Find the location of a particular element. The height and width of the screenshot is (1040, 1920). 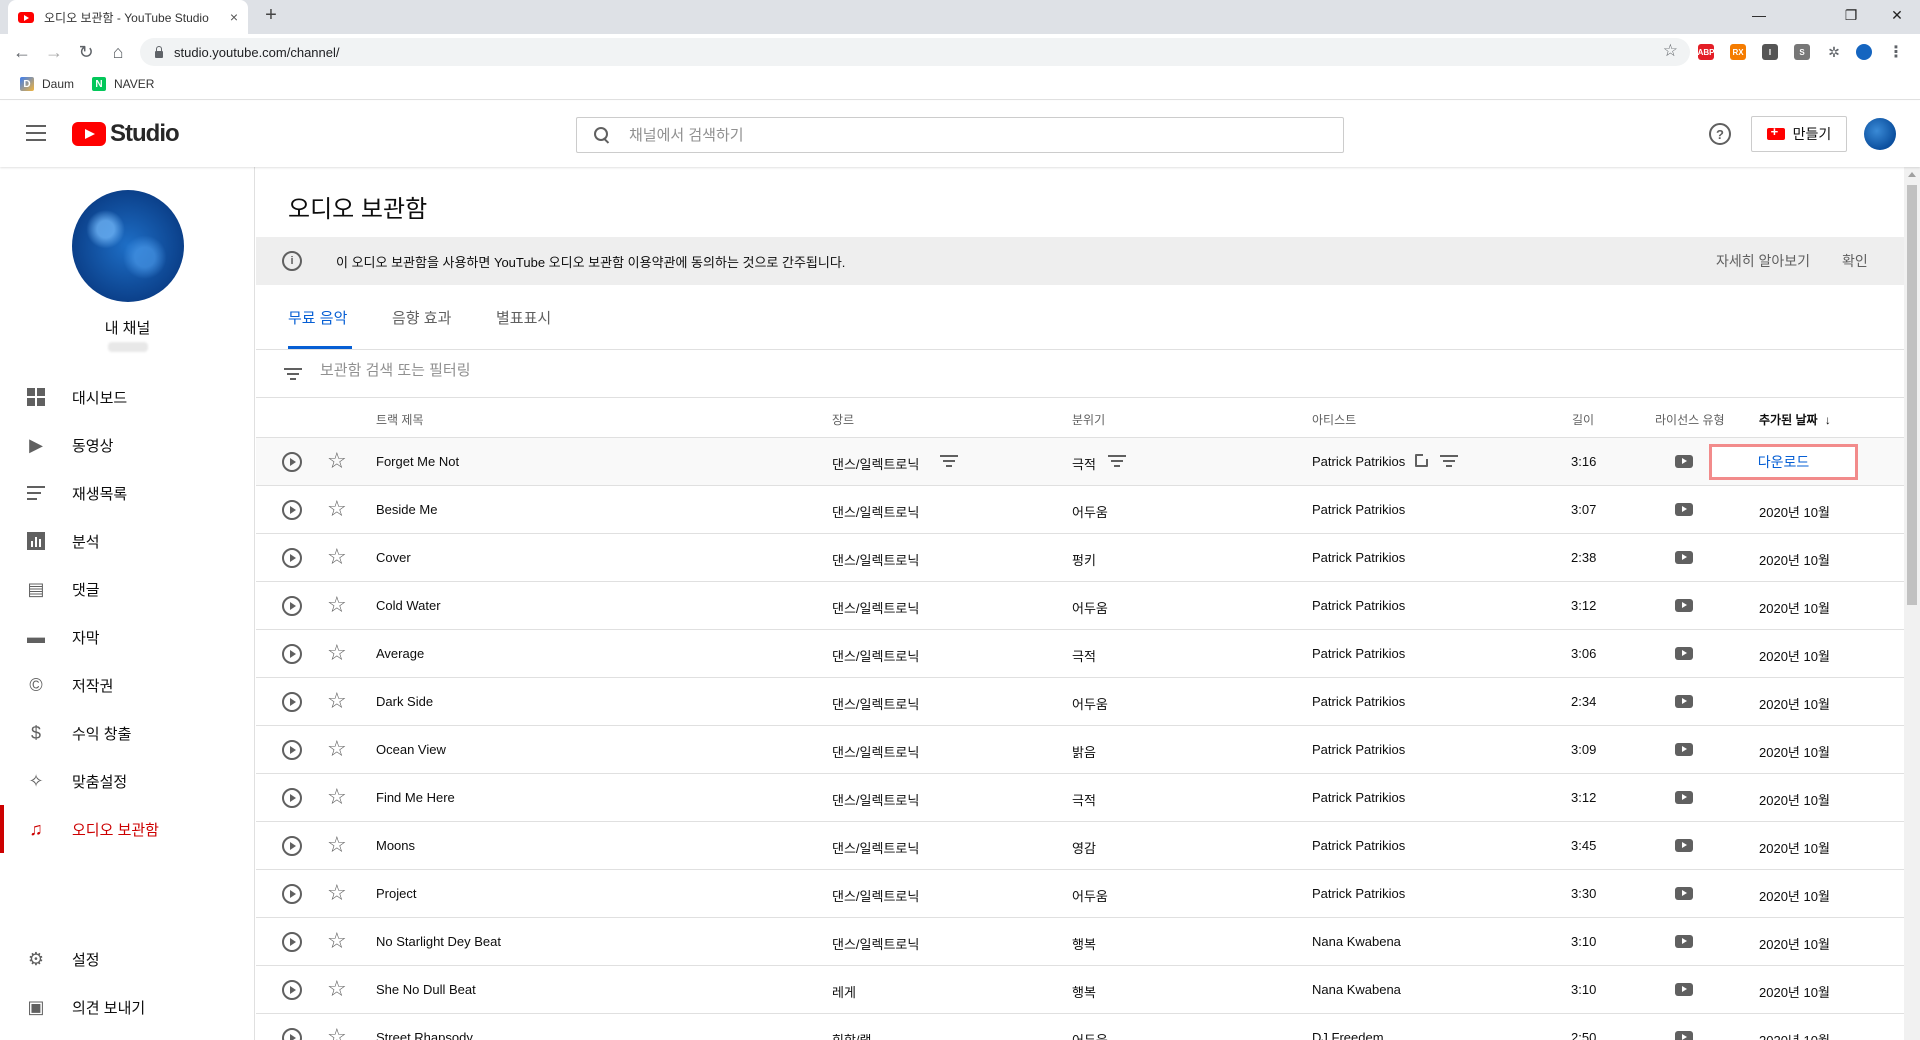

confirm-button: 확인 is located at coordinates (1855, 261).